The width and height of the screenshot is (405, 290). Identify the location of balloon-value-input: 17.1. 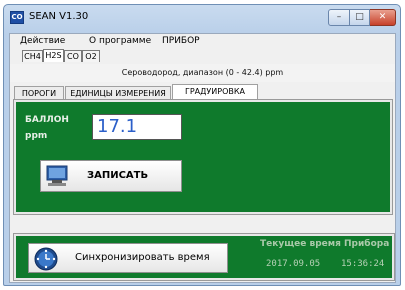
(137, 127).